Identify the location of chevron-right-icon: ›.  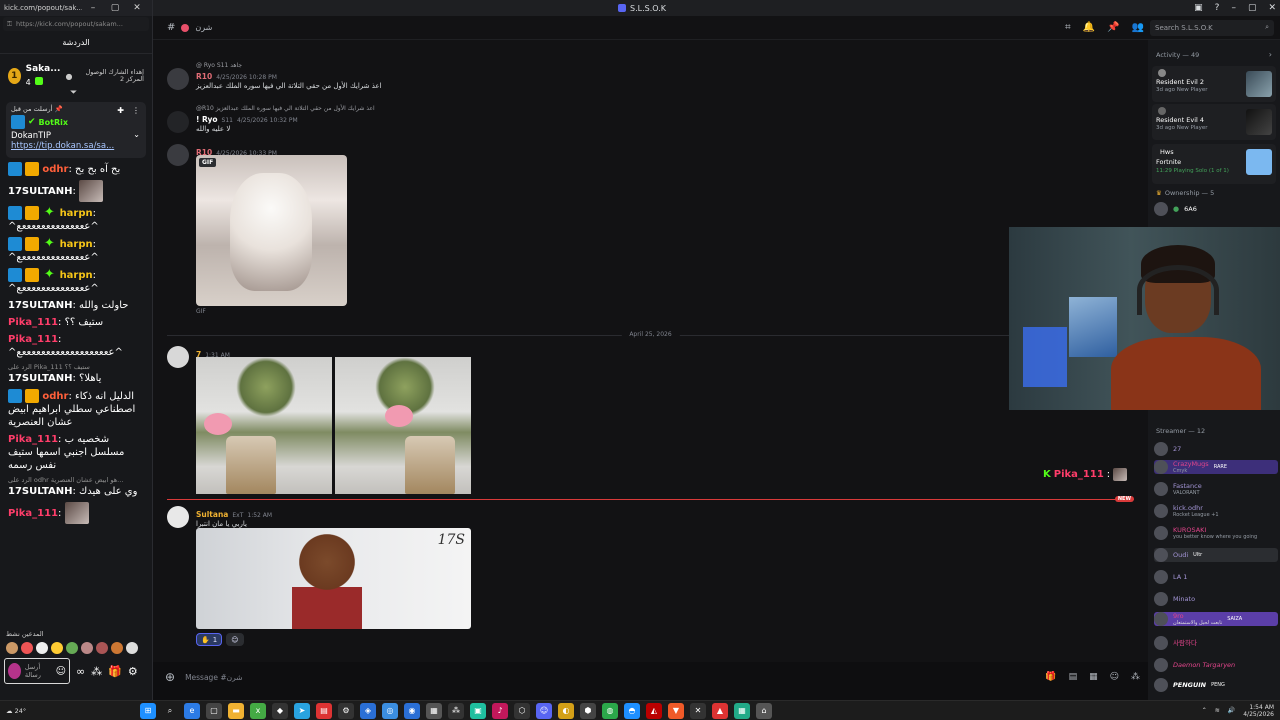
(1270, 54).